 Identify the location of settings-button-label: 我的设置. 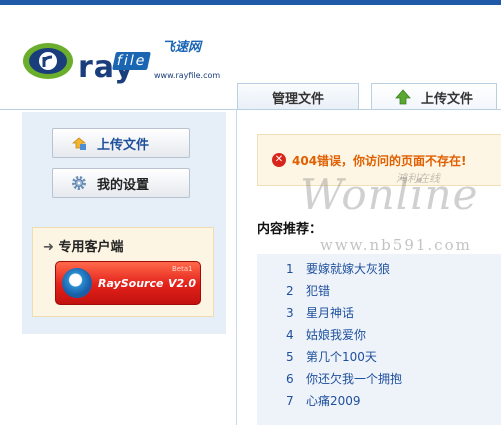
(123, 185).